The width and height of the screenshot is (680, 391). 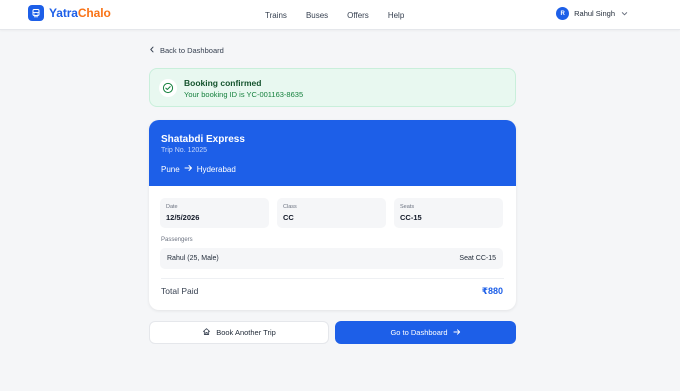 What do you see at coordinates (223, 83) in the screenshot?
I see `alert-title: Booking confirmed` at bounding box center [223, 83].